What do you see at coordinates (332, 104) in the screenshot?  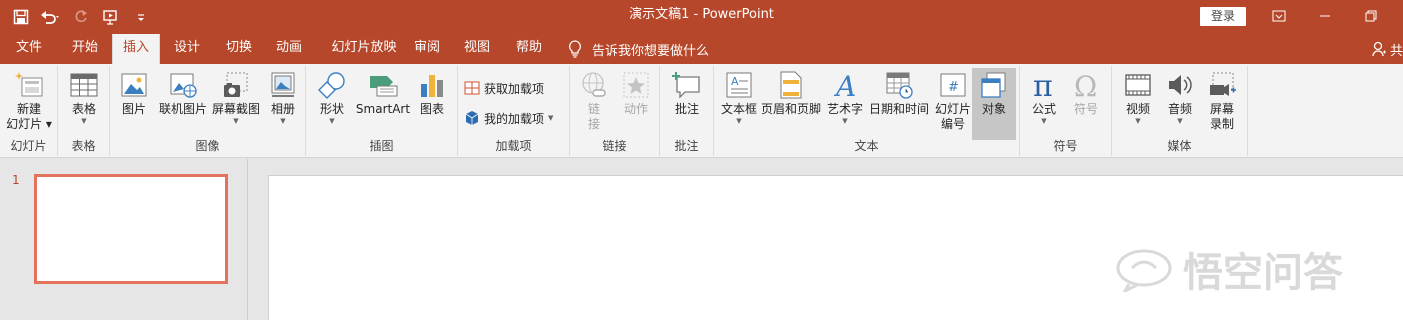 I see `shapes-button: 形状 ▼` at bounding box center [332, 104].